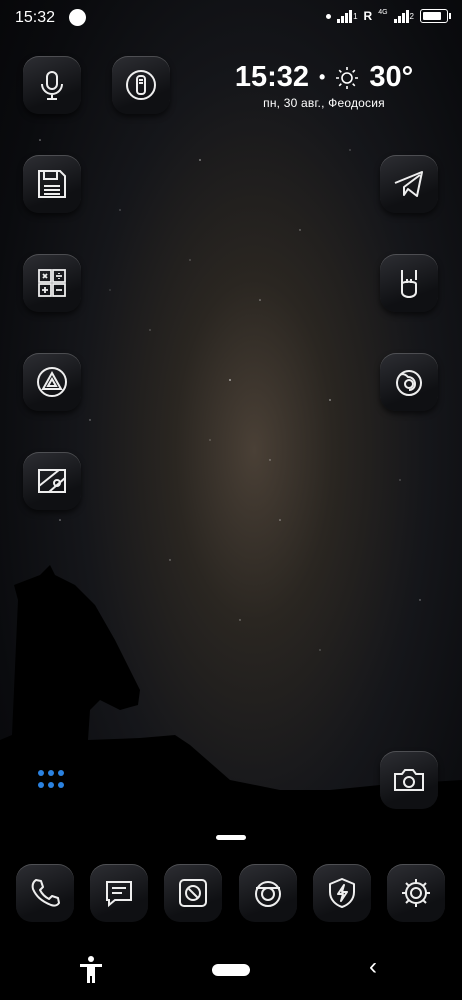 This screenshot has height=1000, width=462. I want to click on dock-camera, so click(268, 893).